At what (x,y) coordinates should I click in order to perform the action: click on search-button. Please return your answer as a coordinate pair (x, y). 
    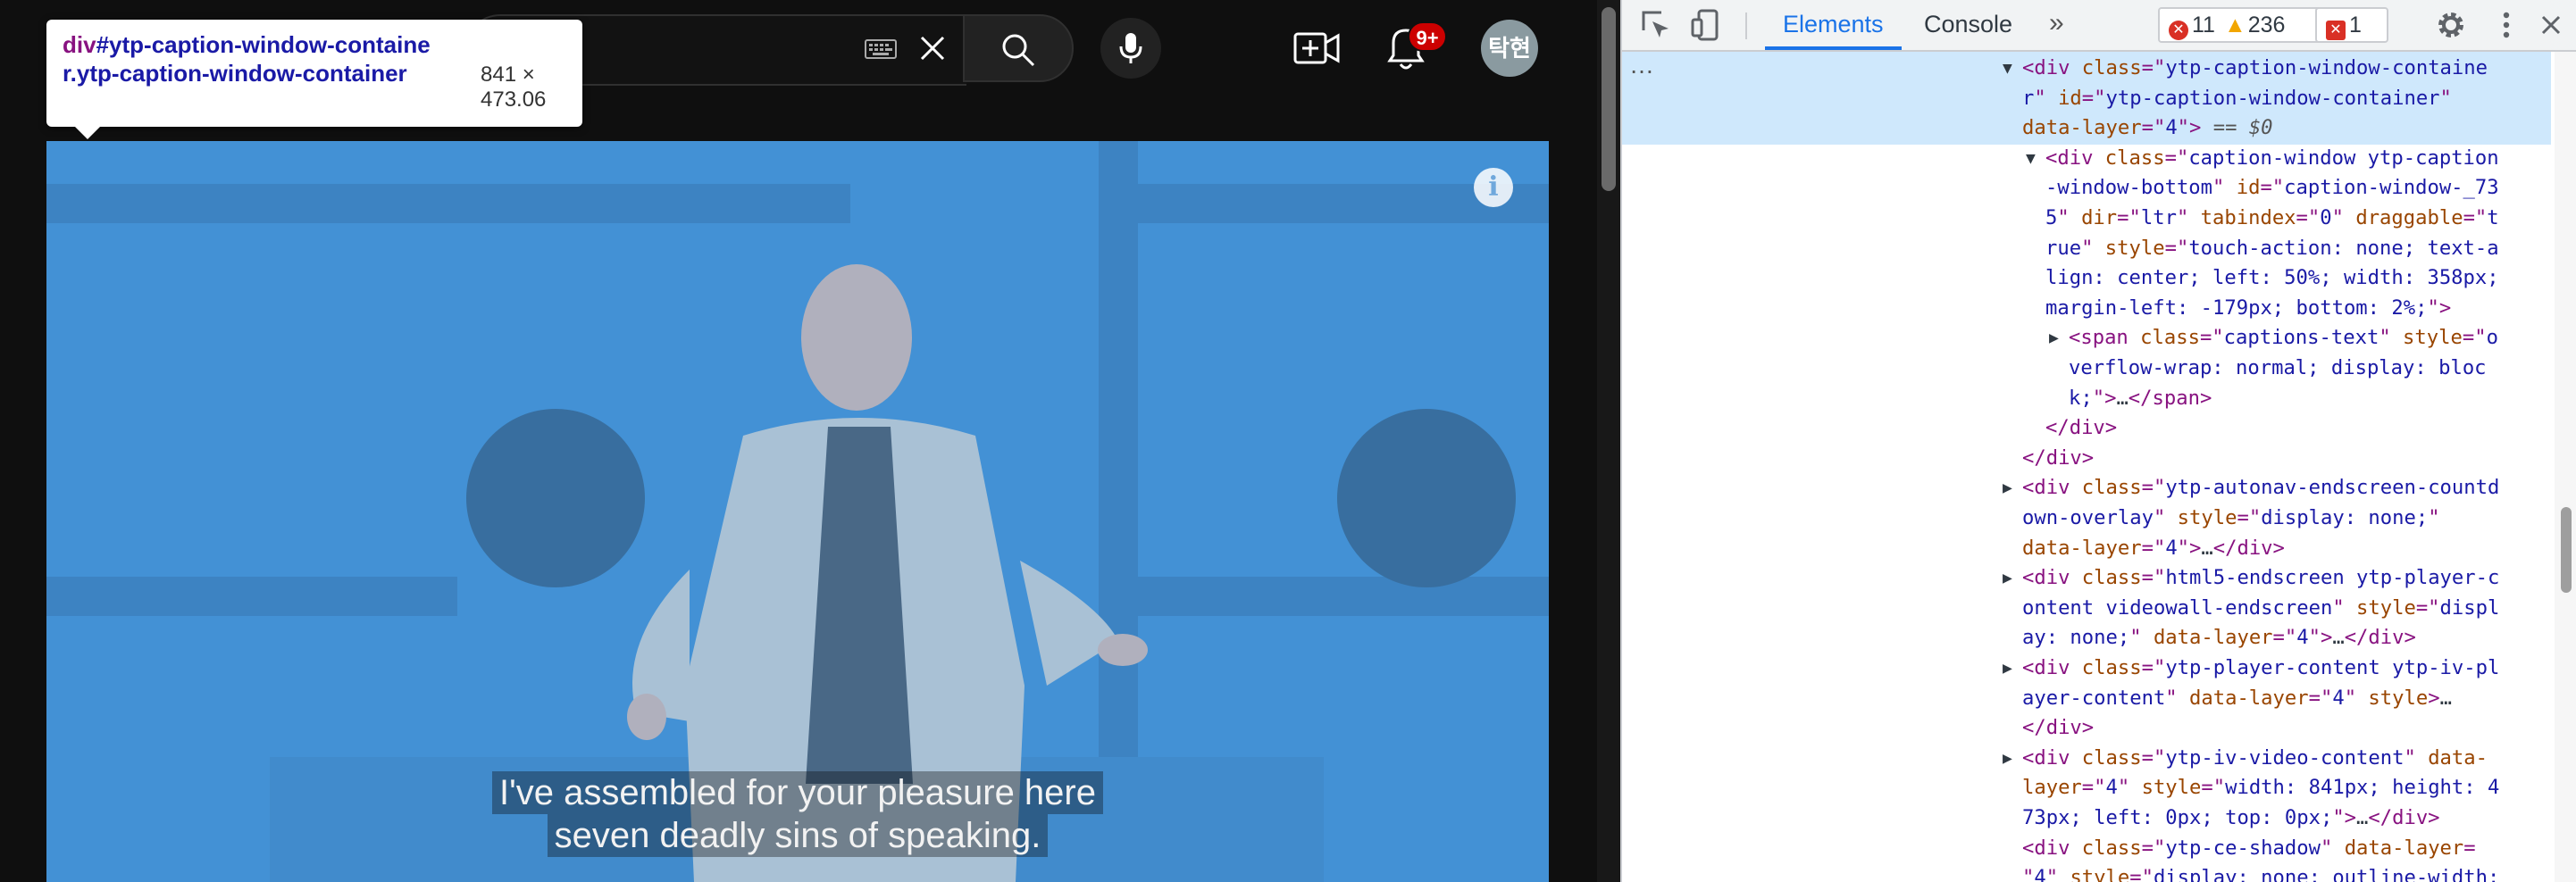
    Looking at the image, I should click on (1019, 48).